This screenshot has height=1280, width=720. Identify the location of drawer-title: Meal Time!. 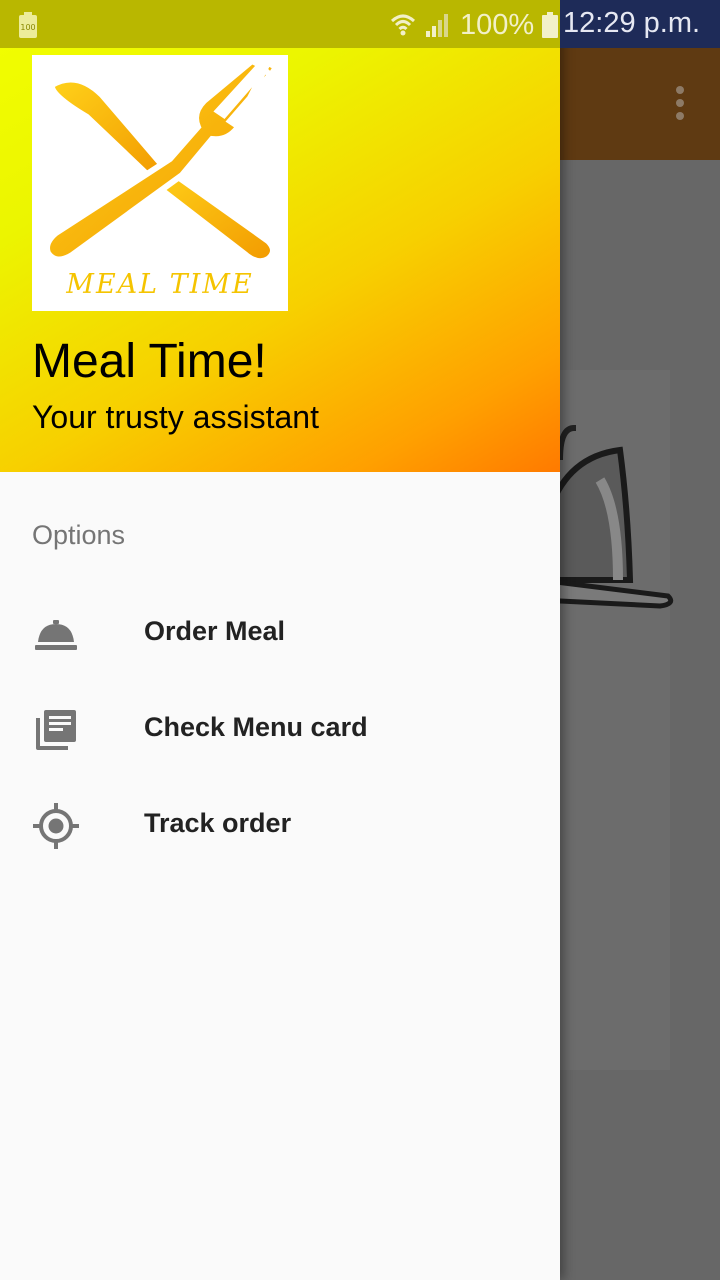
(149, 361).